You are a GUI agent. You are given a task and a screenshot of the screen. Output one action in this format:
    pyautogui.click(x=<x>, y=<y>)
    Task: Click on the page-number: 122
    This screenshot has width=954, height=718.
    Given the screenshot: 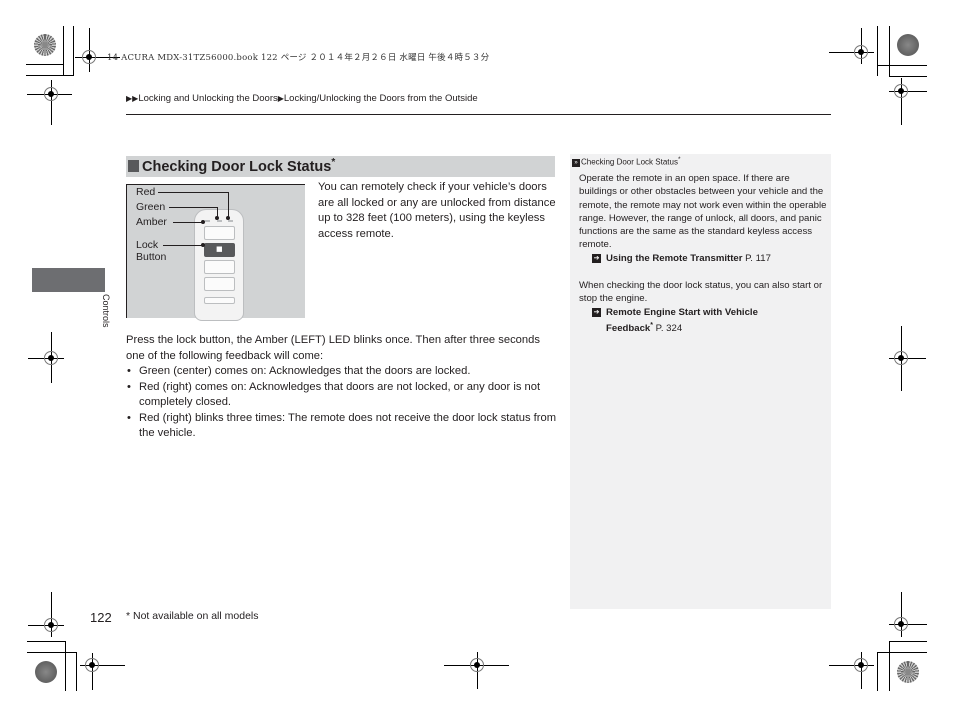 What is the action you would take?
    pyautogui.click(x=101, y=617)
    